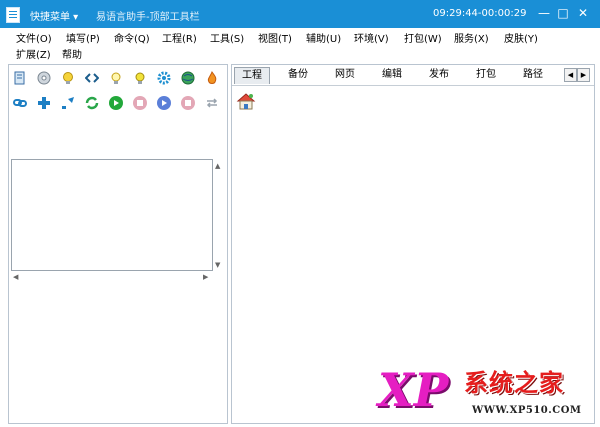 The height and width of the screenshot is (427, 600). What do you see at coordinates (583, 75) in the screenshot?
I see `tab-next-button: ▶` at bounding box center [583, 75].